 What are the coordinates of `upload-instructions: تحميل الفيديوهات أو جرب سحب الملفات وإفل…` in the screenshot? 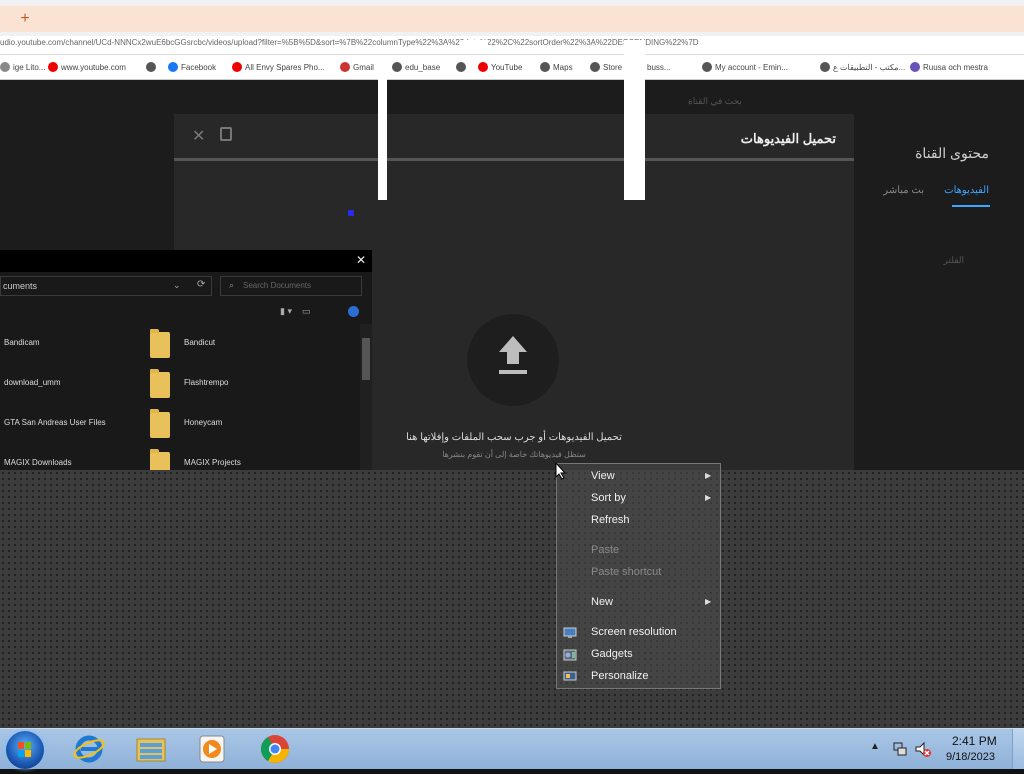 It's located at (514, 437).